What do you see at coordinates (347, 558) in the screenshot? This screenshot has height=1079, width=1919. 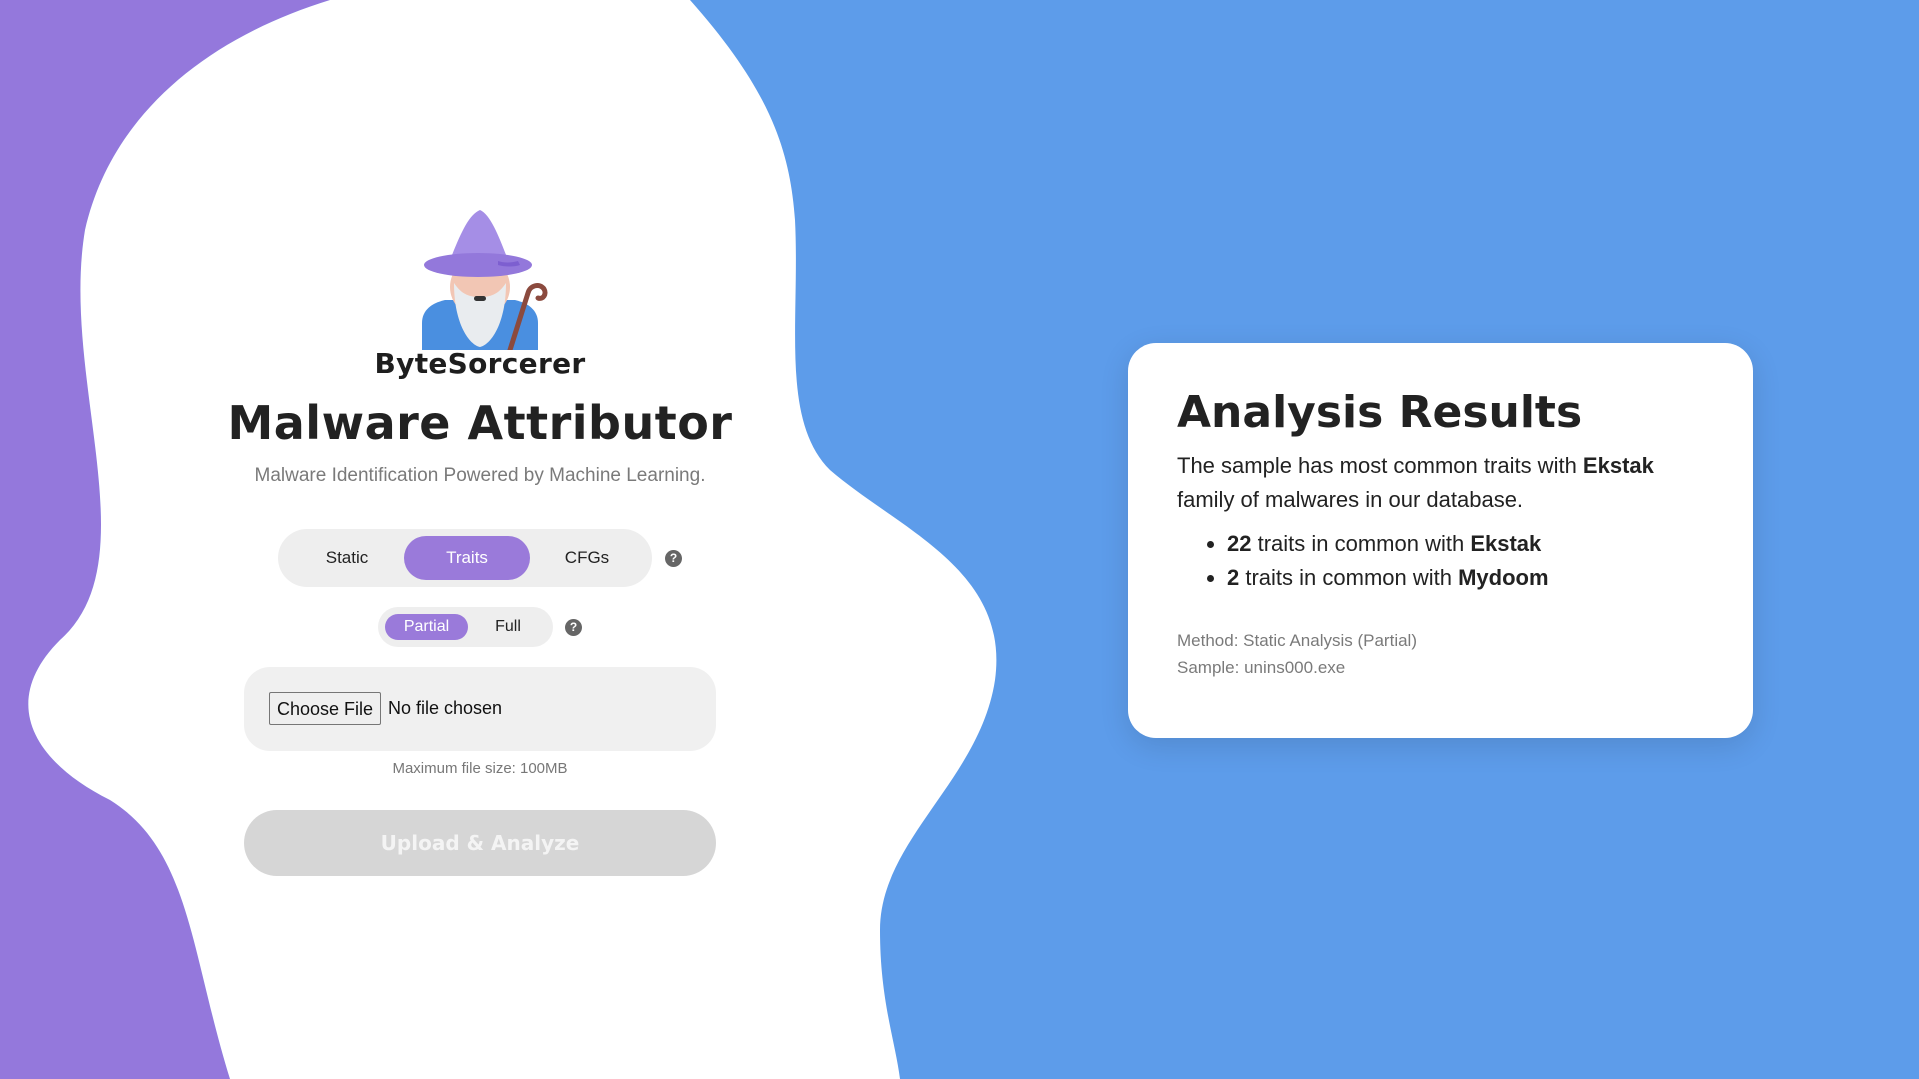 I see `mode-static-option: Static` at bounding box center [347, 558].